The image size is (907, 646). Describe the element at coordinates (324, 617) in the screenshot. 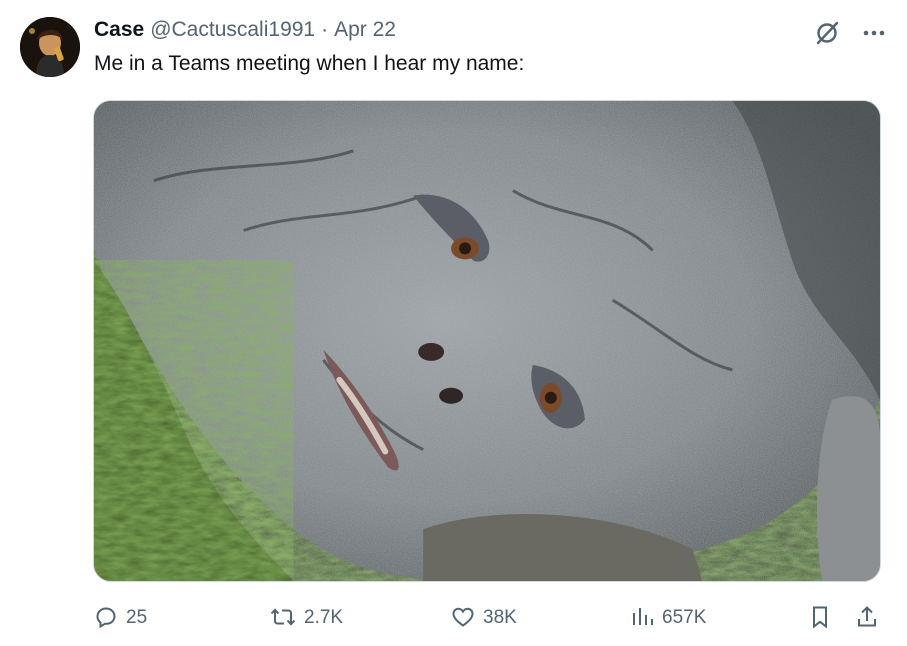

I see `repost-count: 2.7K` at that location.